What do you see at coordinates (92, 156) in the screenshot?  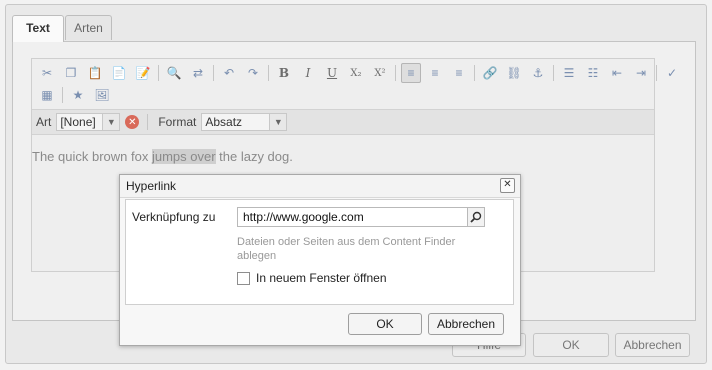 I see `editor-text-before: The quick brown fox` at bounding box center [92, 156].